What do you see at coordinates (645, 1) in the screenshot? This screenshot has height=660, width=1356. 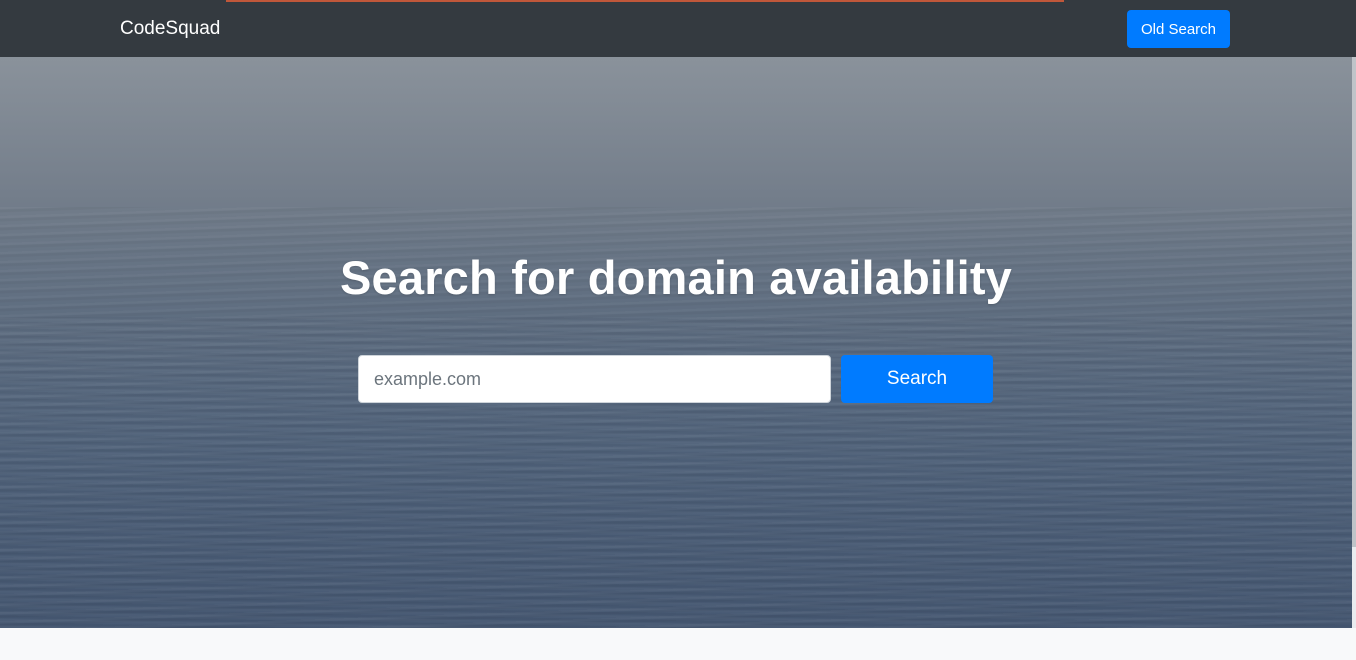 I see `top-accent-bar` at bounding box center [645, 1].